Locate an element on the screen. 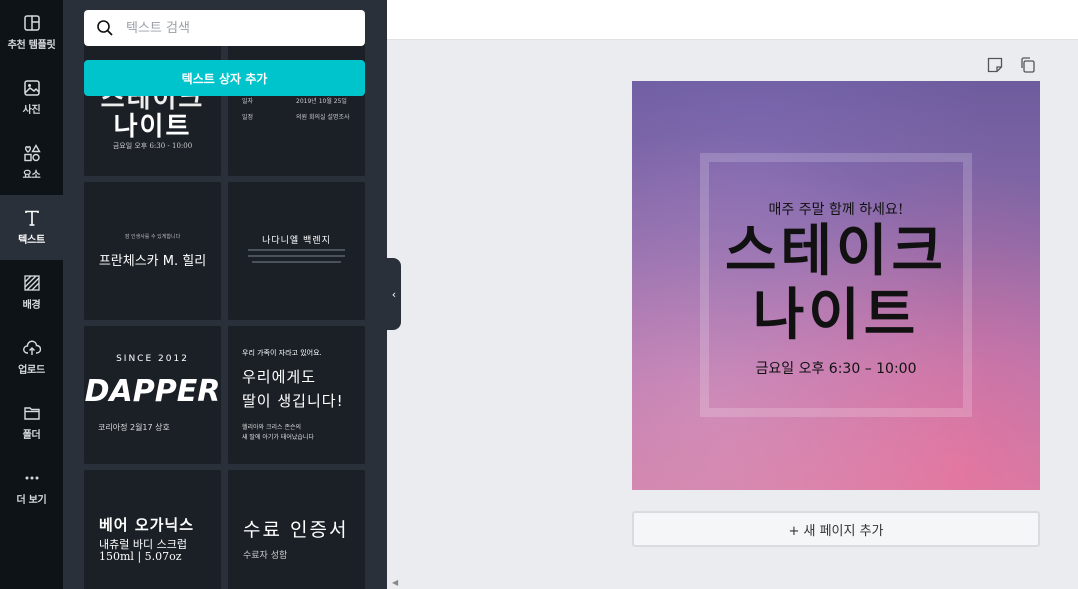 The image size is (1078, 589). template-text: SINCE 2012 is located at coordinates (152, 359).